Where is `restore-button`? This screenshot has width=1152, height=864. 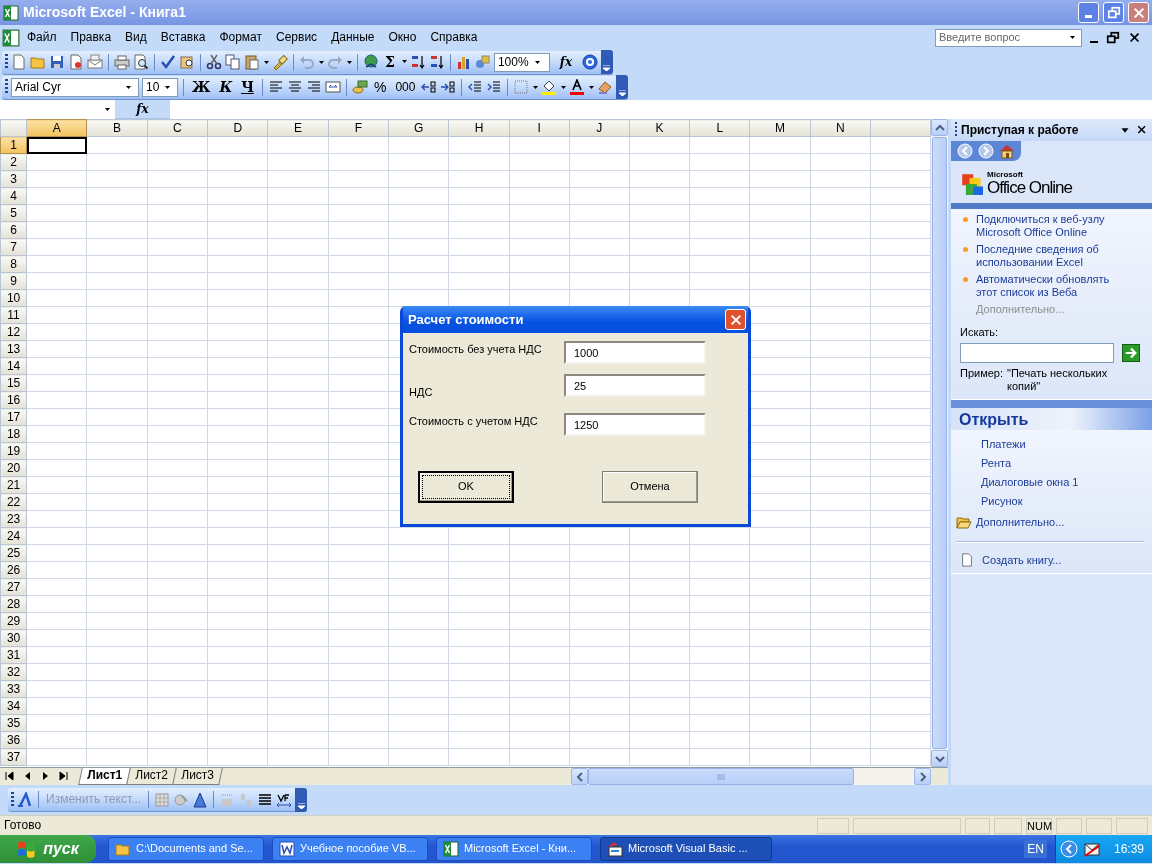
restore-button is located at coordinates (1113, 12).